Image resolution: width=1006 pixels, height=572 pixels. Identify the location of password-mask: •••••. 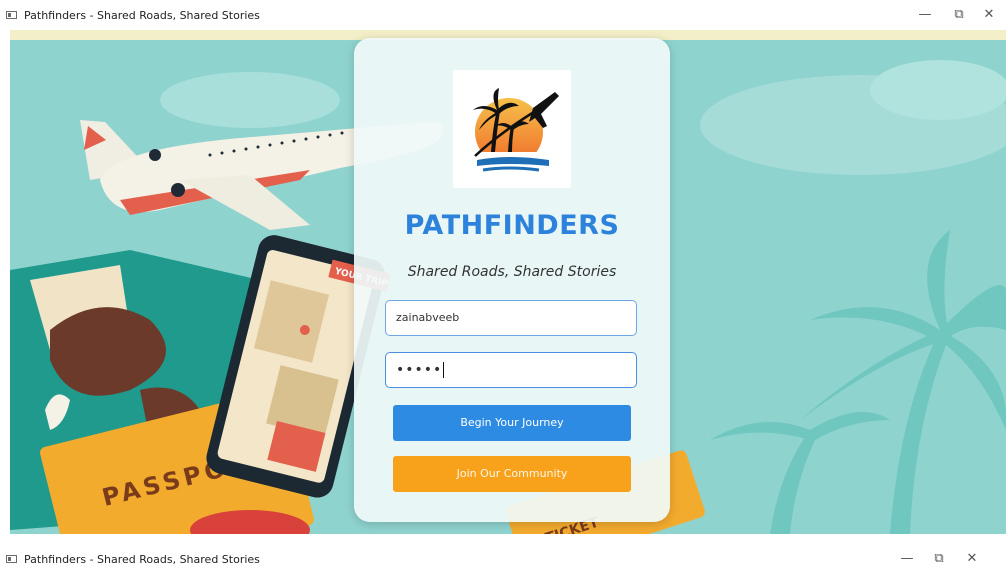
(419, 370).